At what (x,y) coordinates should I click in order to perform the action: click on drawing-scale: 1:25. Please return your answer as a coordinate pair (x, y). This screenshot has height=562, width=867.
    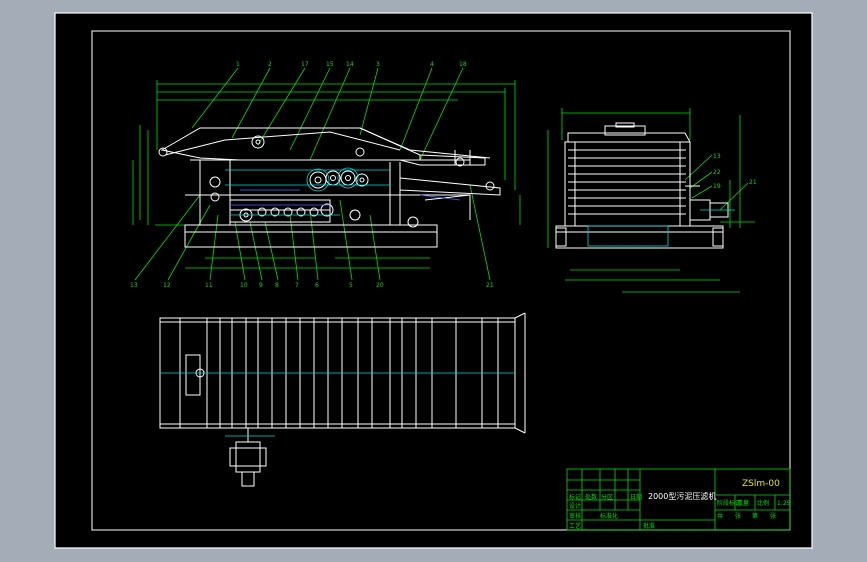
    Looking at the image, I should click on (784, 503).